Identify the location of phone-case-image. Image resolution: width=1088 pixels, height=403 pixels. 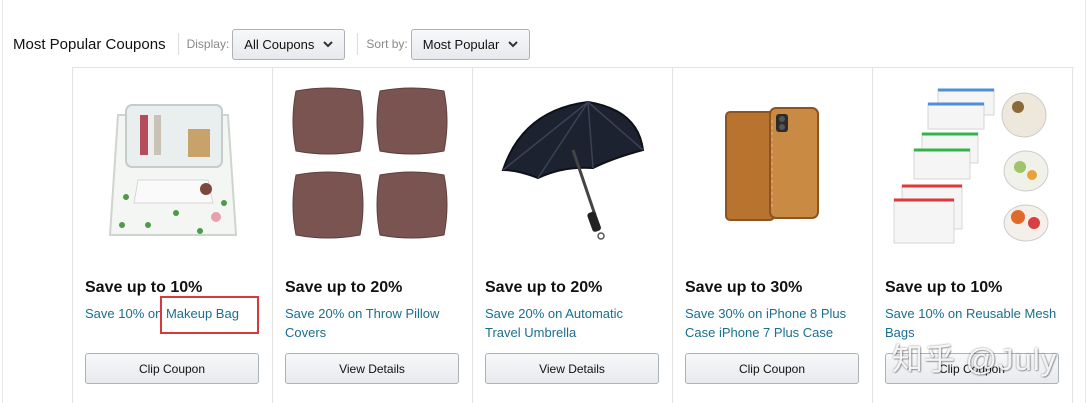
(773, 165).